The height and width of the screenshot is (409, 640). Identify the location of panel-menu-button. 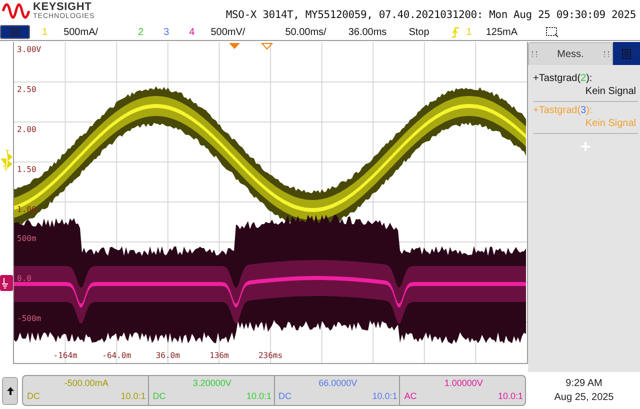
(626, 53).